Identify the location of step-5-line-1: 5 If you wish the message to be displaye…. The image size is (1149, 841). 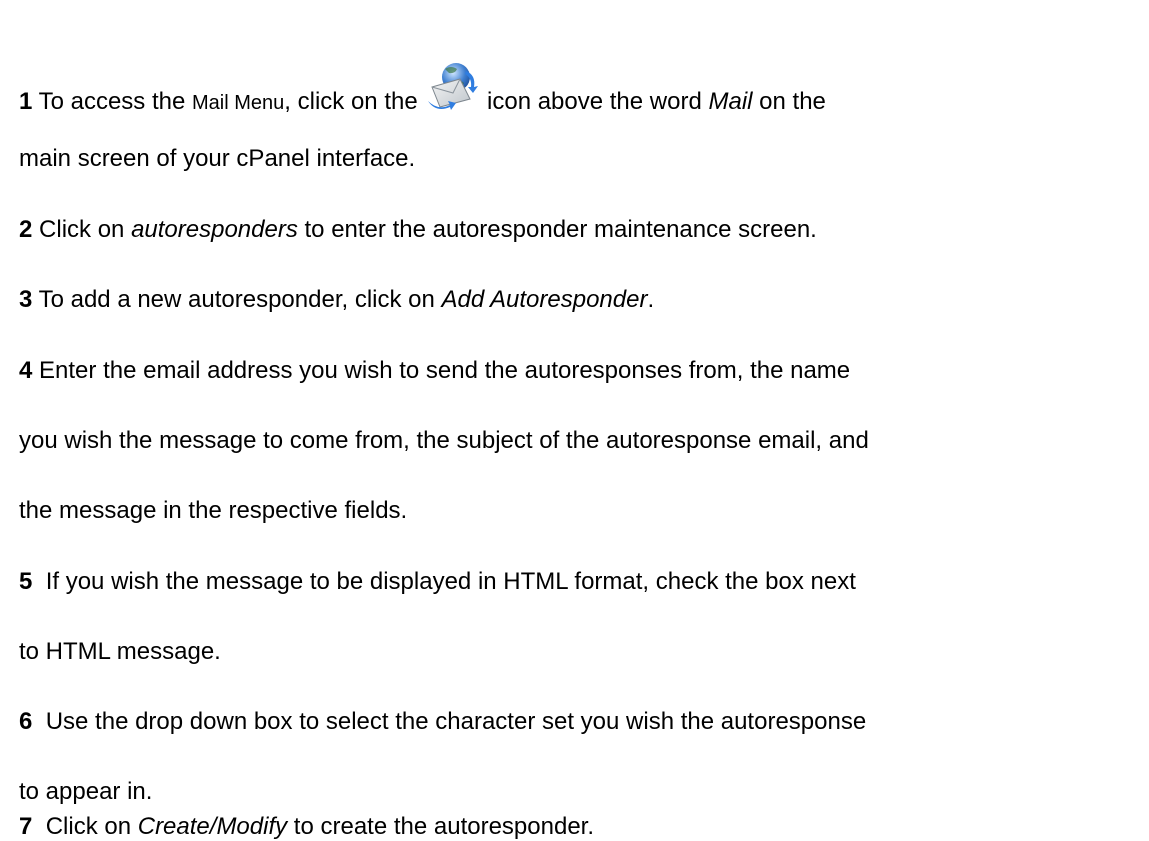
(437, 582).